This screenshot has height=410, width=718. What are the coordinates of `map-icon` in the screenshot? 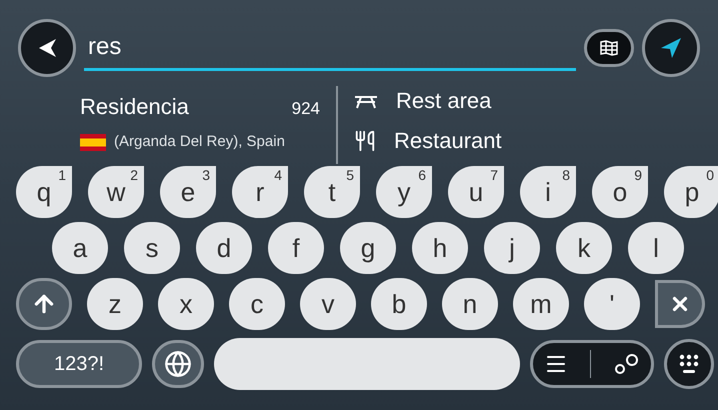 It's located at (609, 48).